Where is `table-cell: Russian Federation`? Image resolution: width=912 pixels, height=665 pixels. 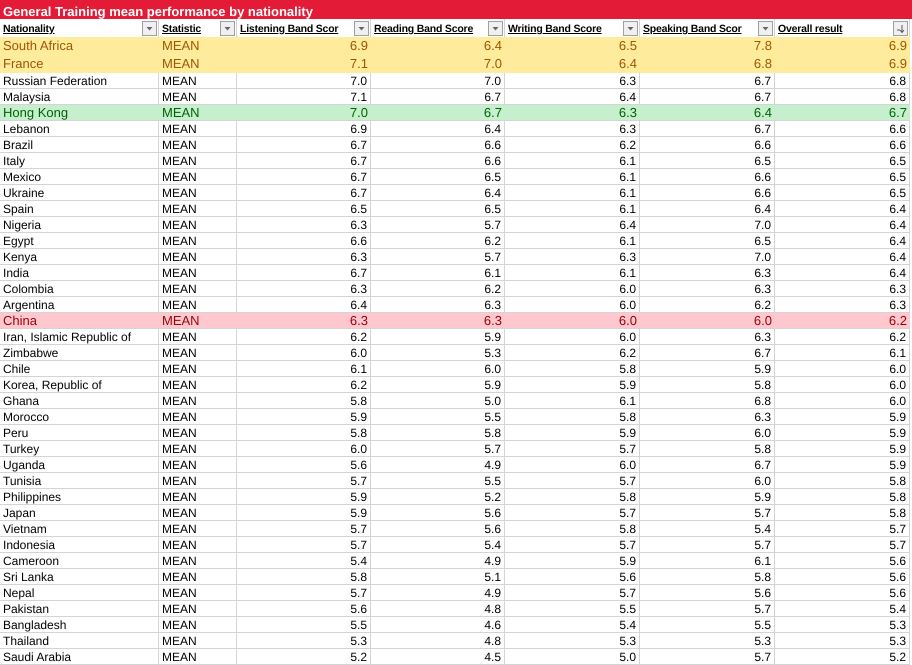 table-cell: Russian Federation is located at coordinates (79, 81).